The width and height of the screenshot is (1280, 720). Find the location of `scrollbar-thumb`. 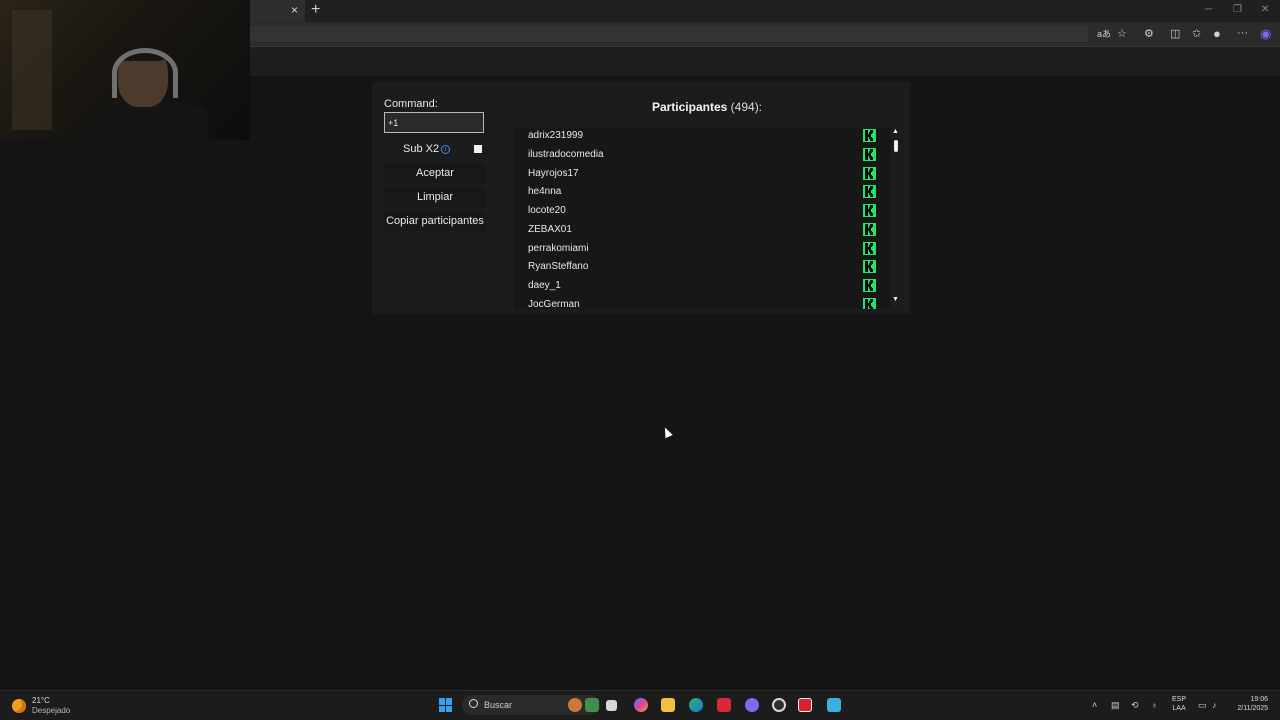

scrollbar-thumb is located at coordinates (896, 146).